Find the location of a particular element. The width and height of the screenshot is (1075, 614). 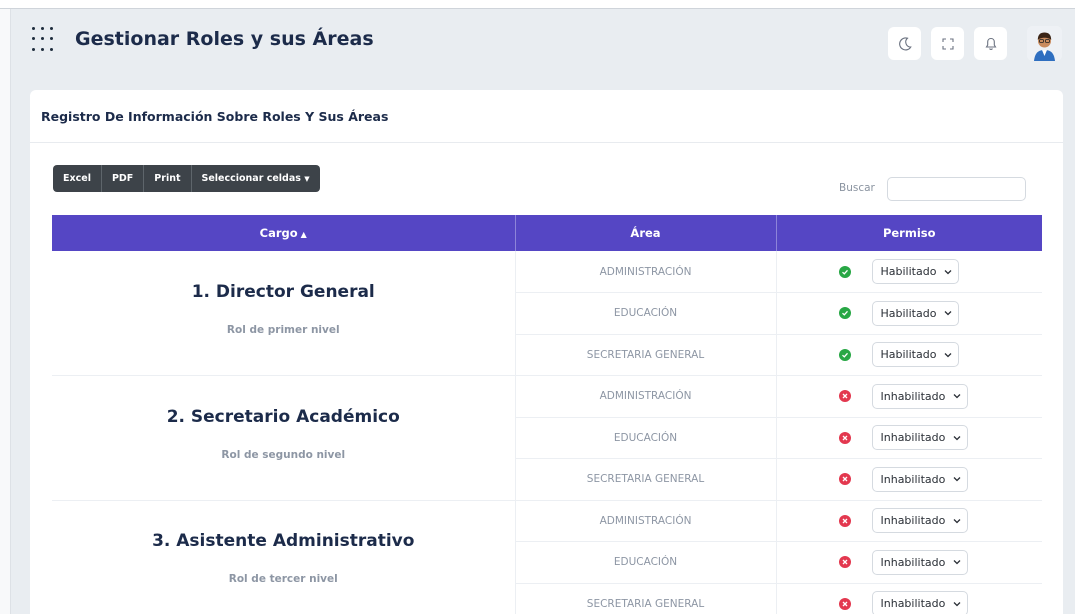

pdf-button: PDF is located at coordinates (123, 178).